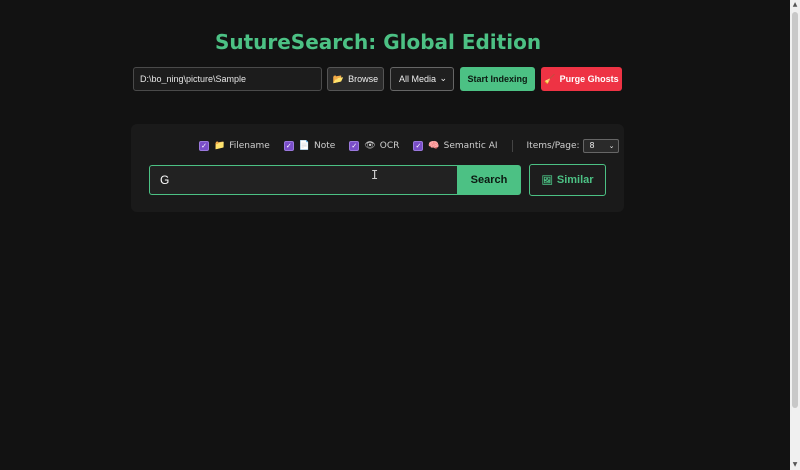 Image resolution: width=800 pixels, height=470 pixels. Describe the element at coordinates (592, 145) in the screenshot. I see `items-per-page-value: 8` at that location.